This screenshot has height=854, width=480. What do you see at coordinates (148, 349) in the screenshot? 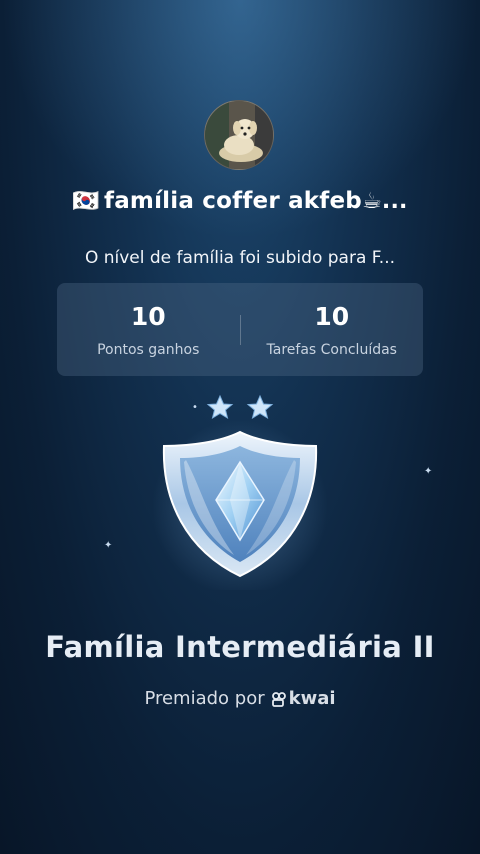
I see `stat-label: Pontos ganhos` at bounding box center [148, 349].